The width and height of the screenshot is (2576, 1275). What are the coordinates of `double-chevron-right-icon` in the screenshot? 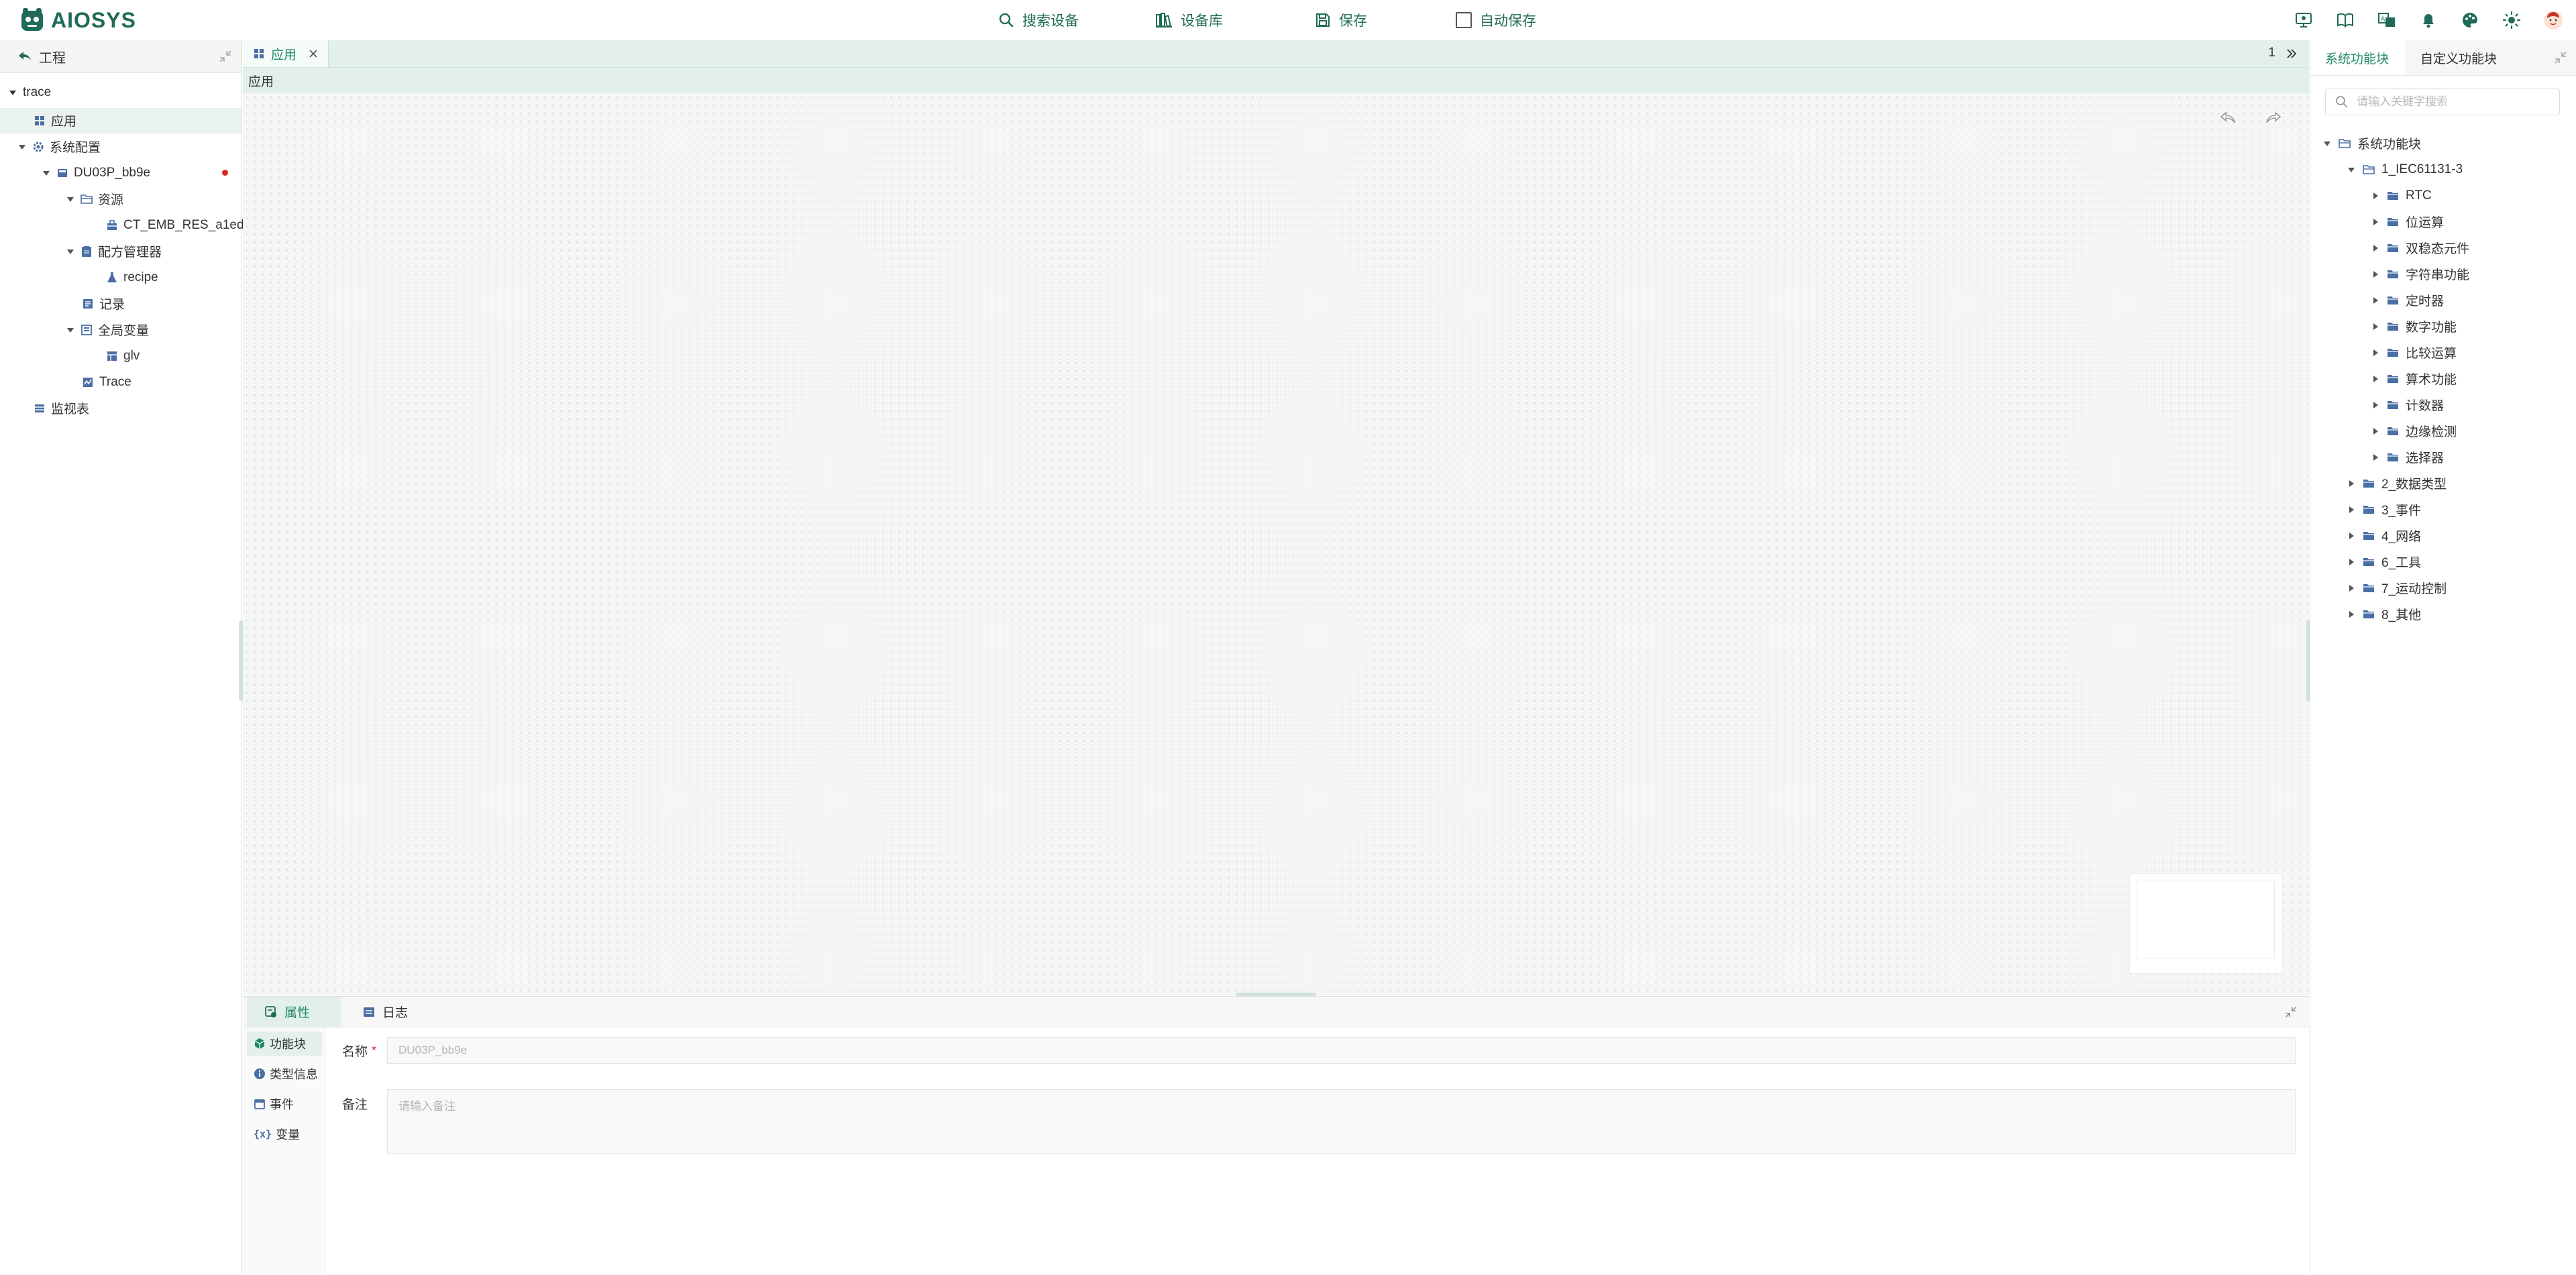 It's located at (2291, 53).